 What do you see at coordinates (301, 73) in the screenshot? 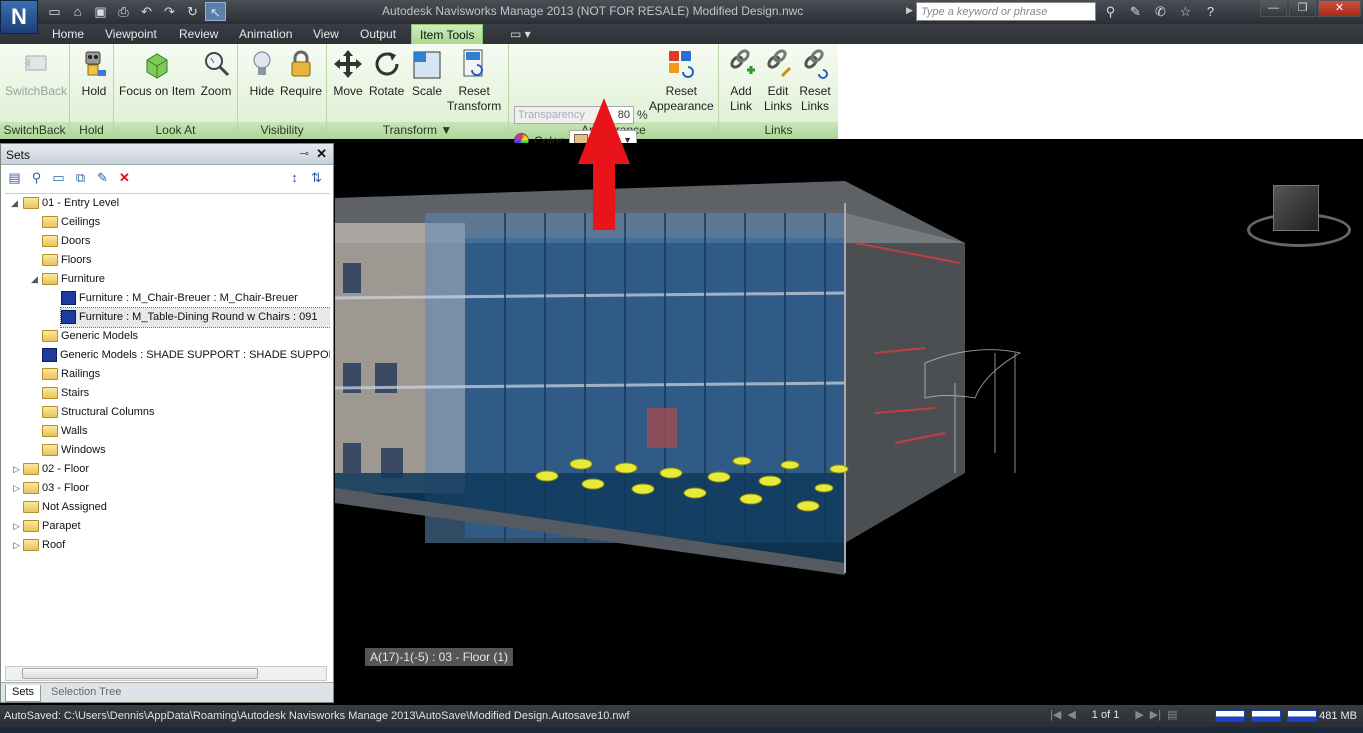
I see `require-button: Require` at bounding box center [301, 73].